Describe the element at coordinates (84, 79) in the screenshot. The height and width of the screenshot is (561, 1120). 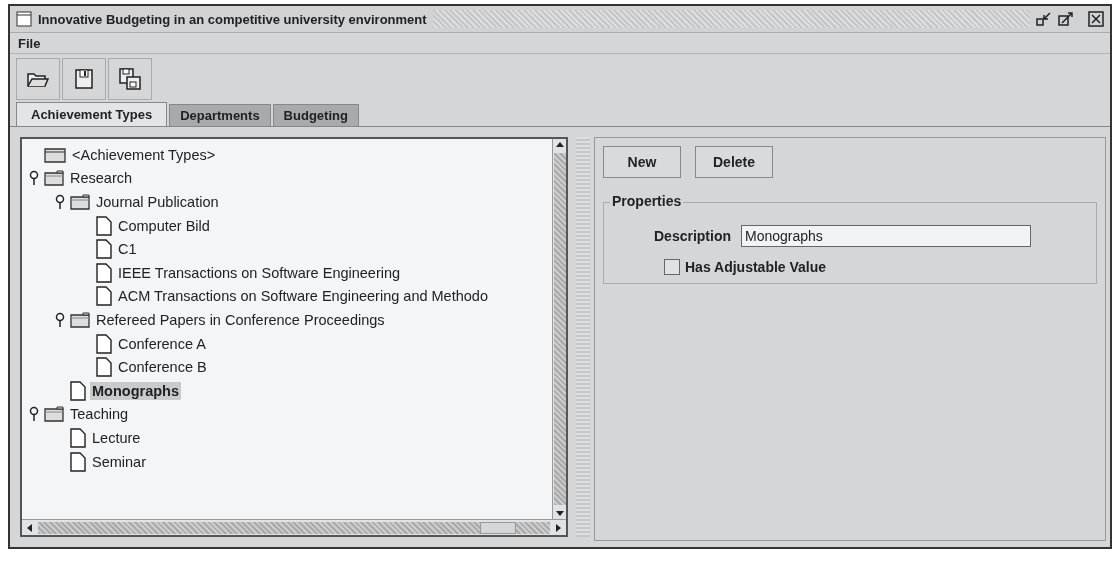
I see `save-button` at that location.